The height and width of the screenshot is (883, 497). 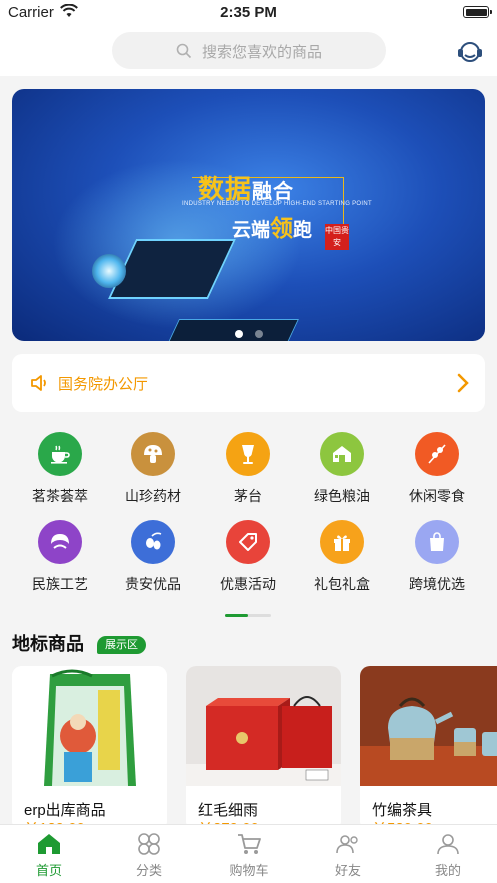 I want to click on product-image-rice-bag, so click(x=89, y=726).